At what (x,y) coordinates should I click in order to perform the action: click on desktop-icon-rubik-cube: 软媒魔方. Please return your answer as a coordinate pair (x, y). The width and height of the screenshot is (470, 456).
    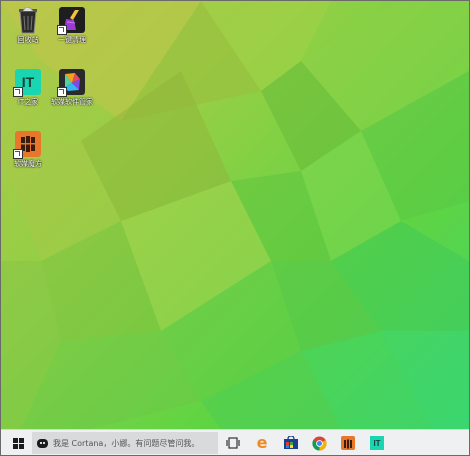
    Looking at the image, I should click on (28, 149).